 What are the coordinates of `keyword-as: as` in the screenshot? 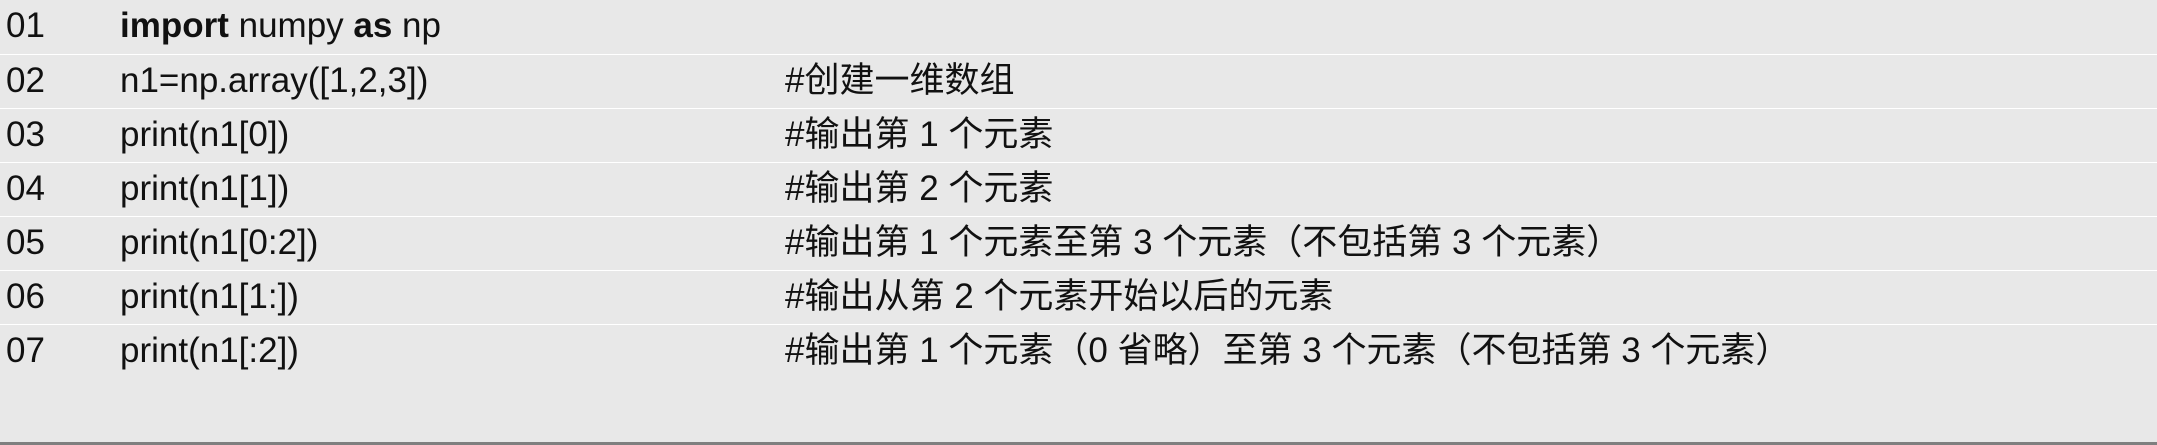 It's located at (373, 25).